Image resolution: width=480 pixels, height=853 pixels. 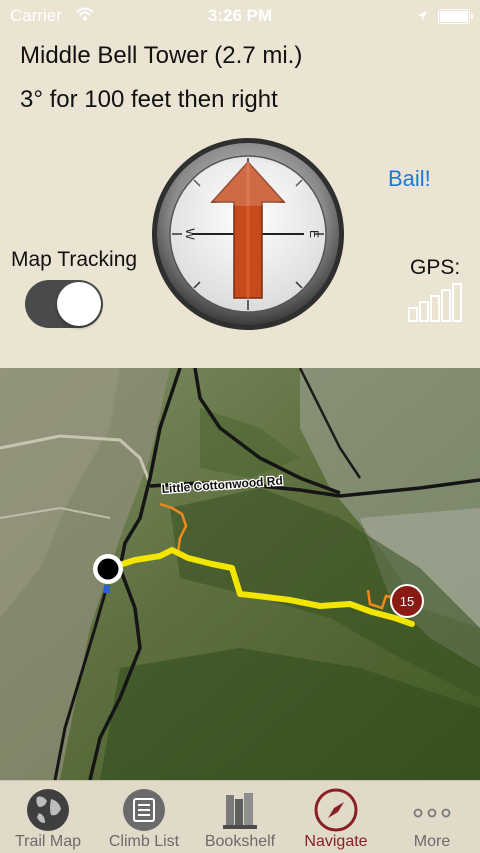 What do you see at coordinates (48, 841) in the screenshot?
I see `tab-label: Trail Map` at bounding box center [48, 841].